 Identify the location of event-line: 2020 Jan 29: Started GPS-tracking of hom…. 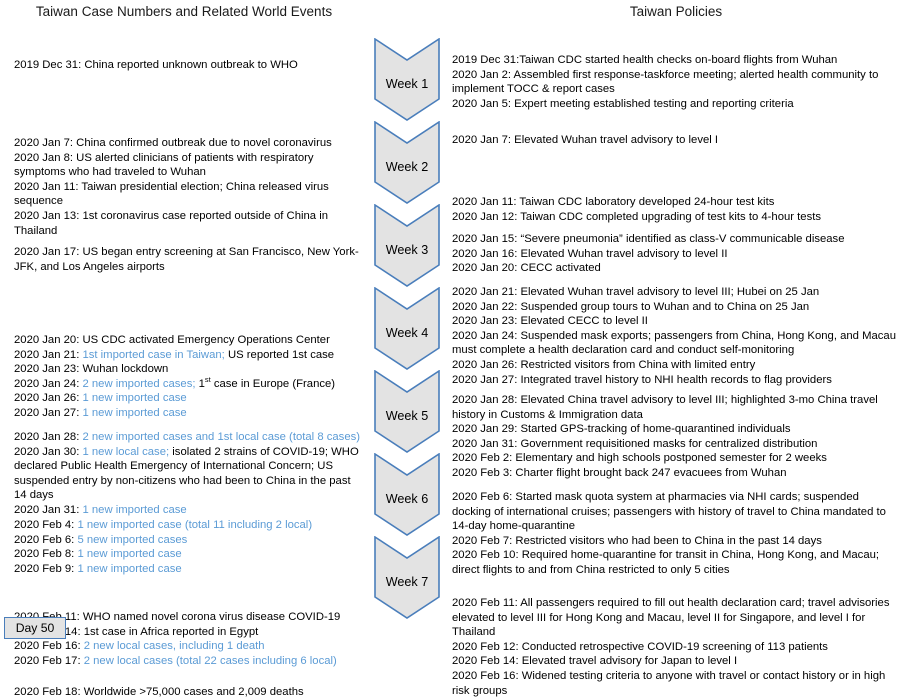
(675, 429).